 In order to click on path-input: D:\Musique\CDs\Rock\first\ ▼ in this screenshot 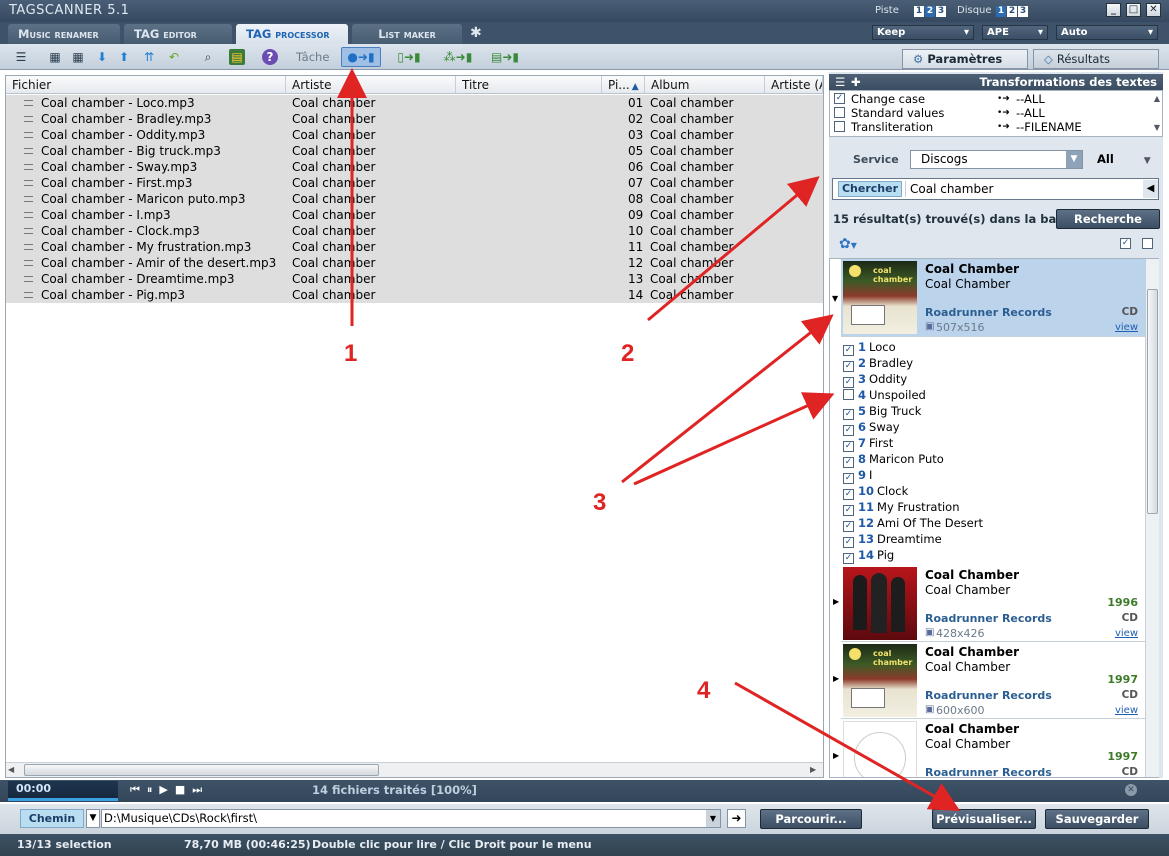, I will do `click(411, 818)`.